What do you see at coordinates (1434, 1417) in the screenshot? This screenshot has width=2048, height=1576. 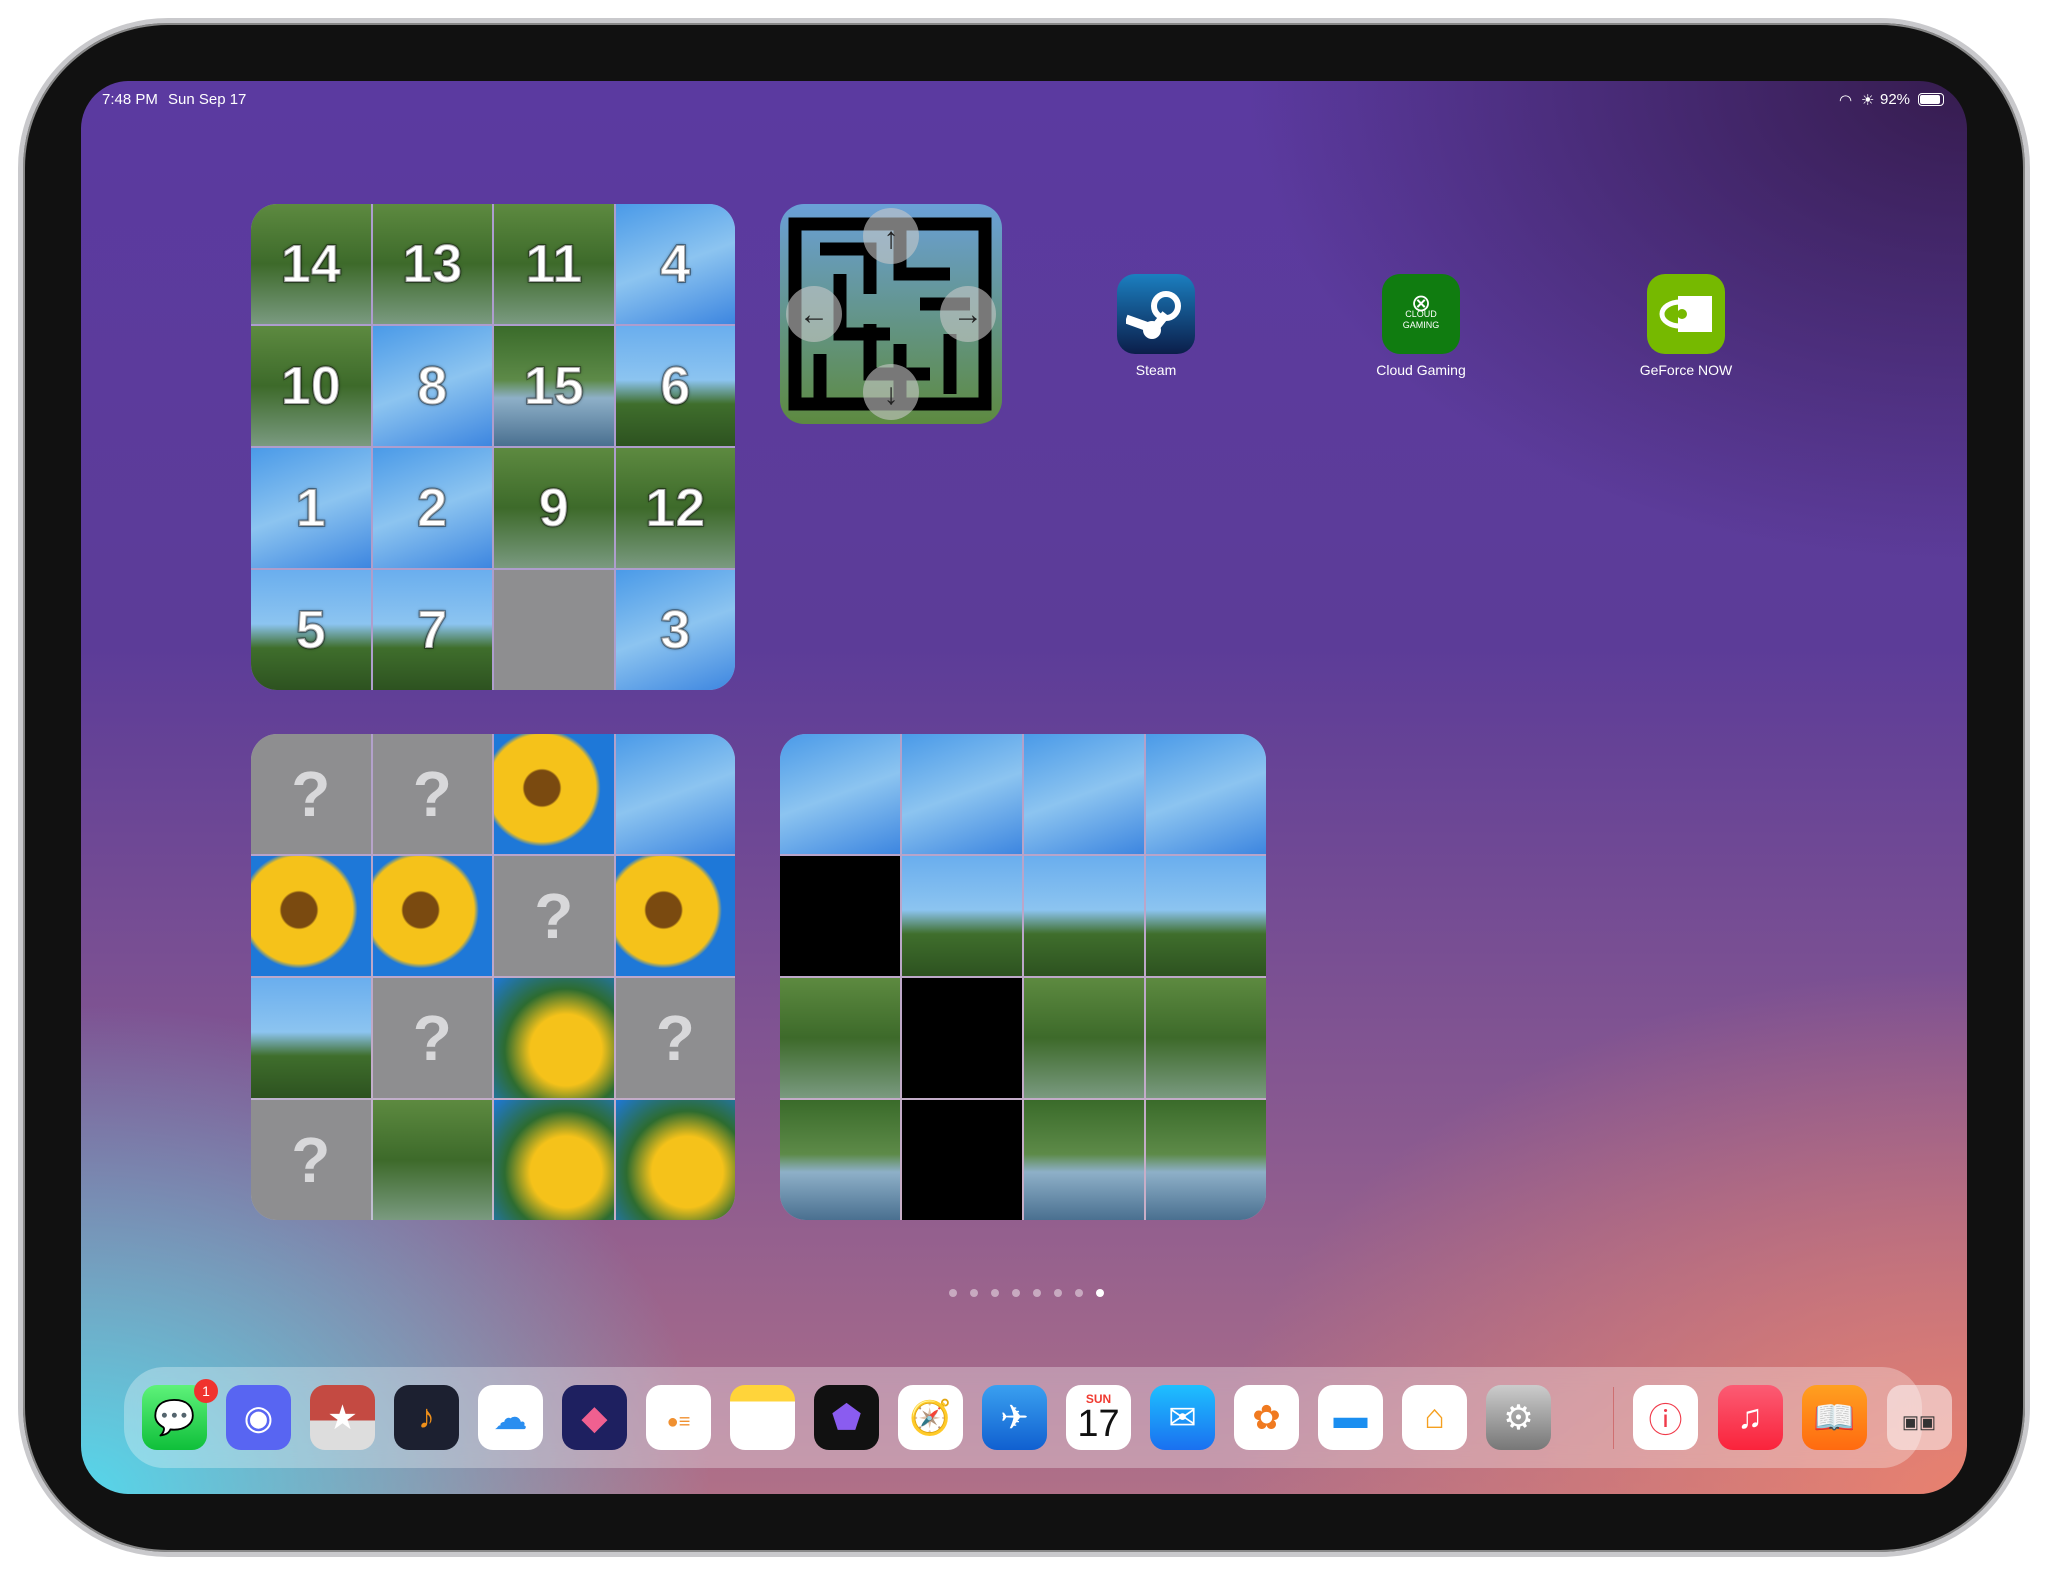 I see `dock-home: ⌂` at bounding box center [1434, 1417].